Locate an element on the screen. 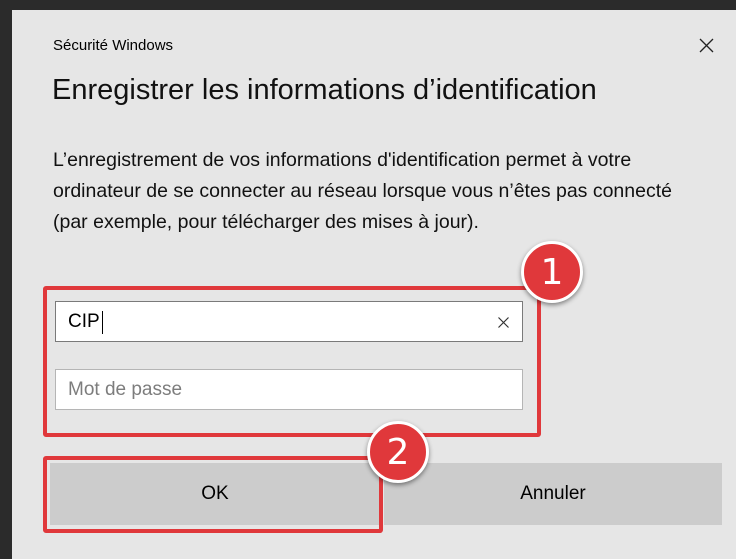  cancel-button: Annuler is located at coordinates (553, 494).